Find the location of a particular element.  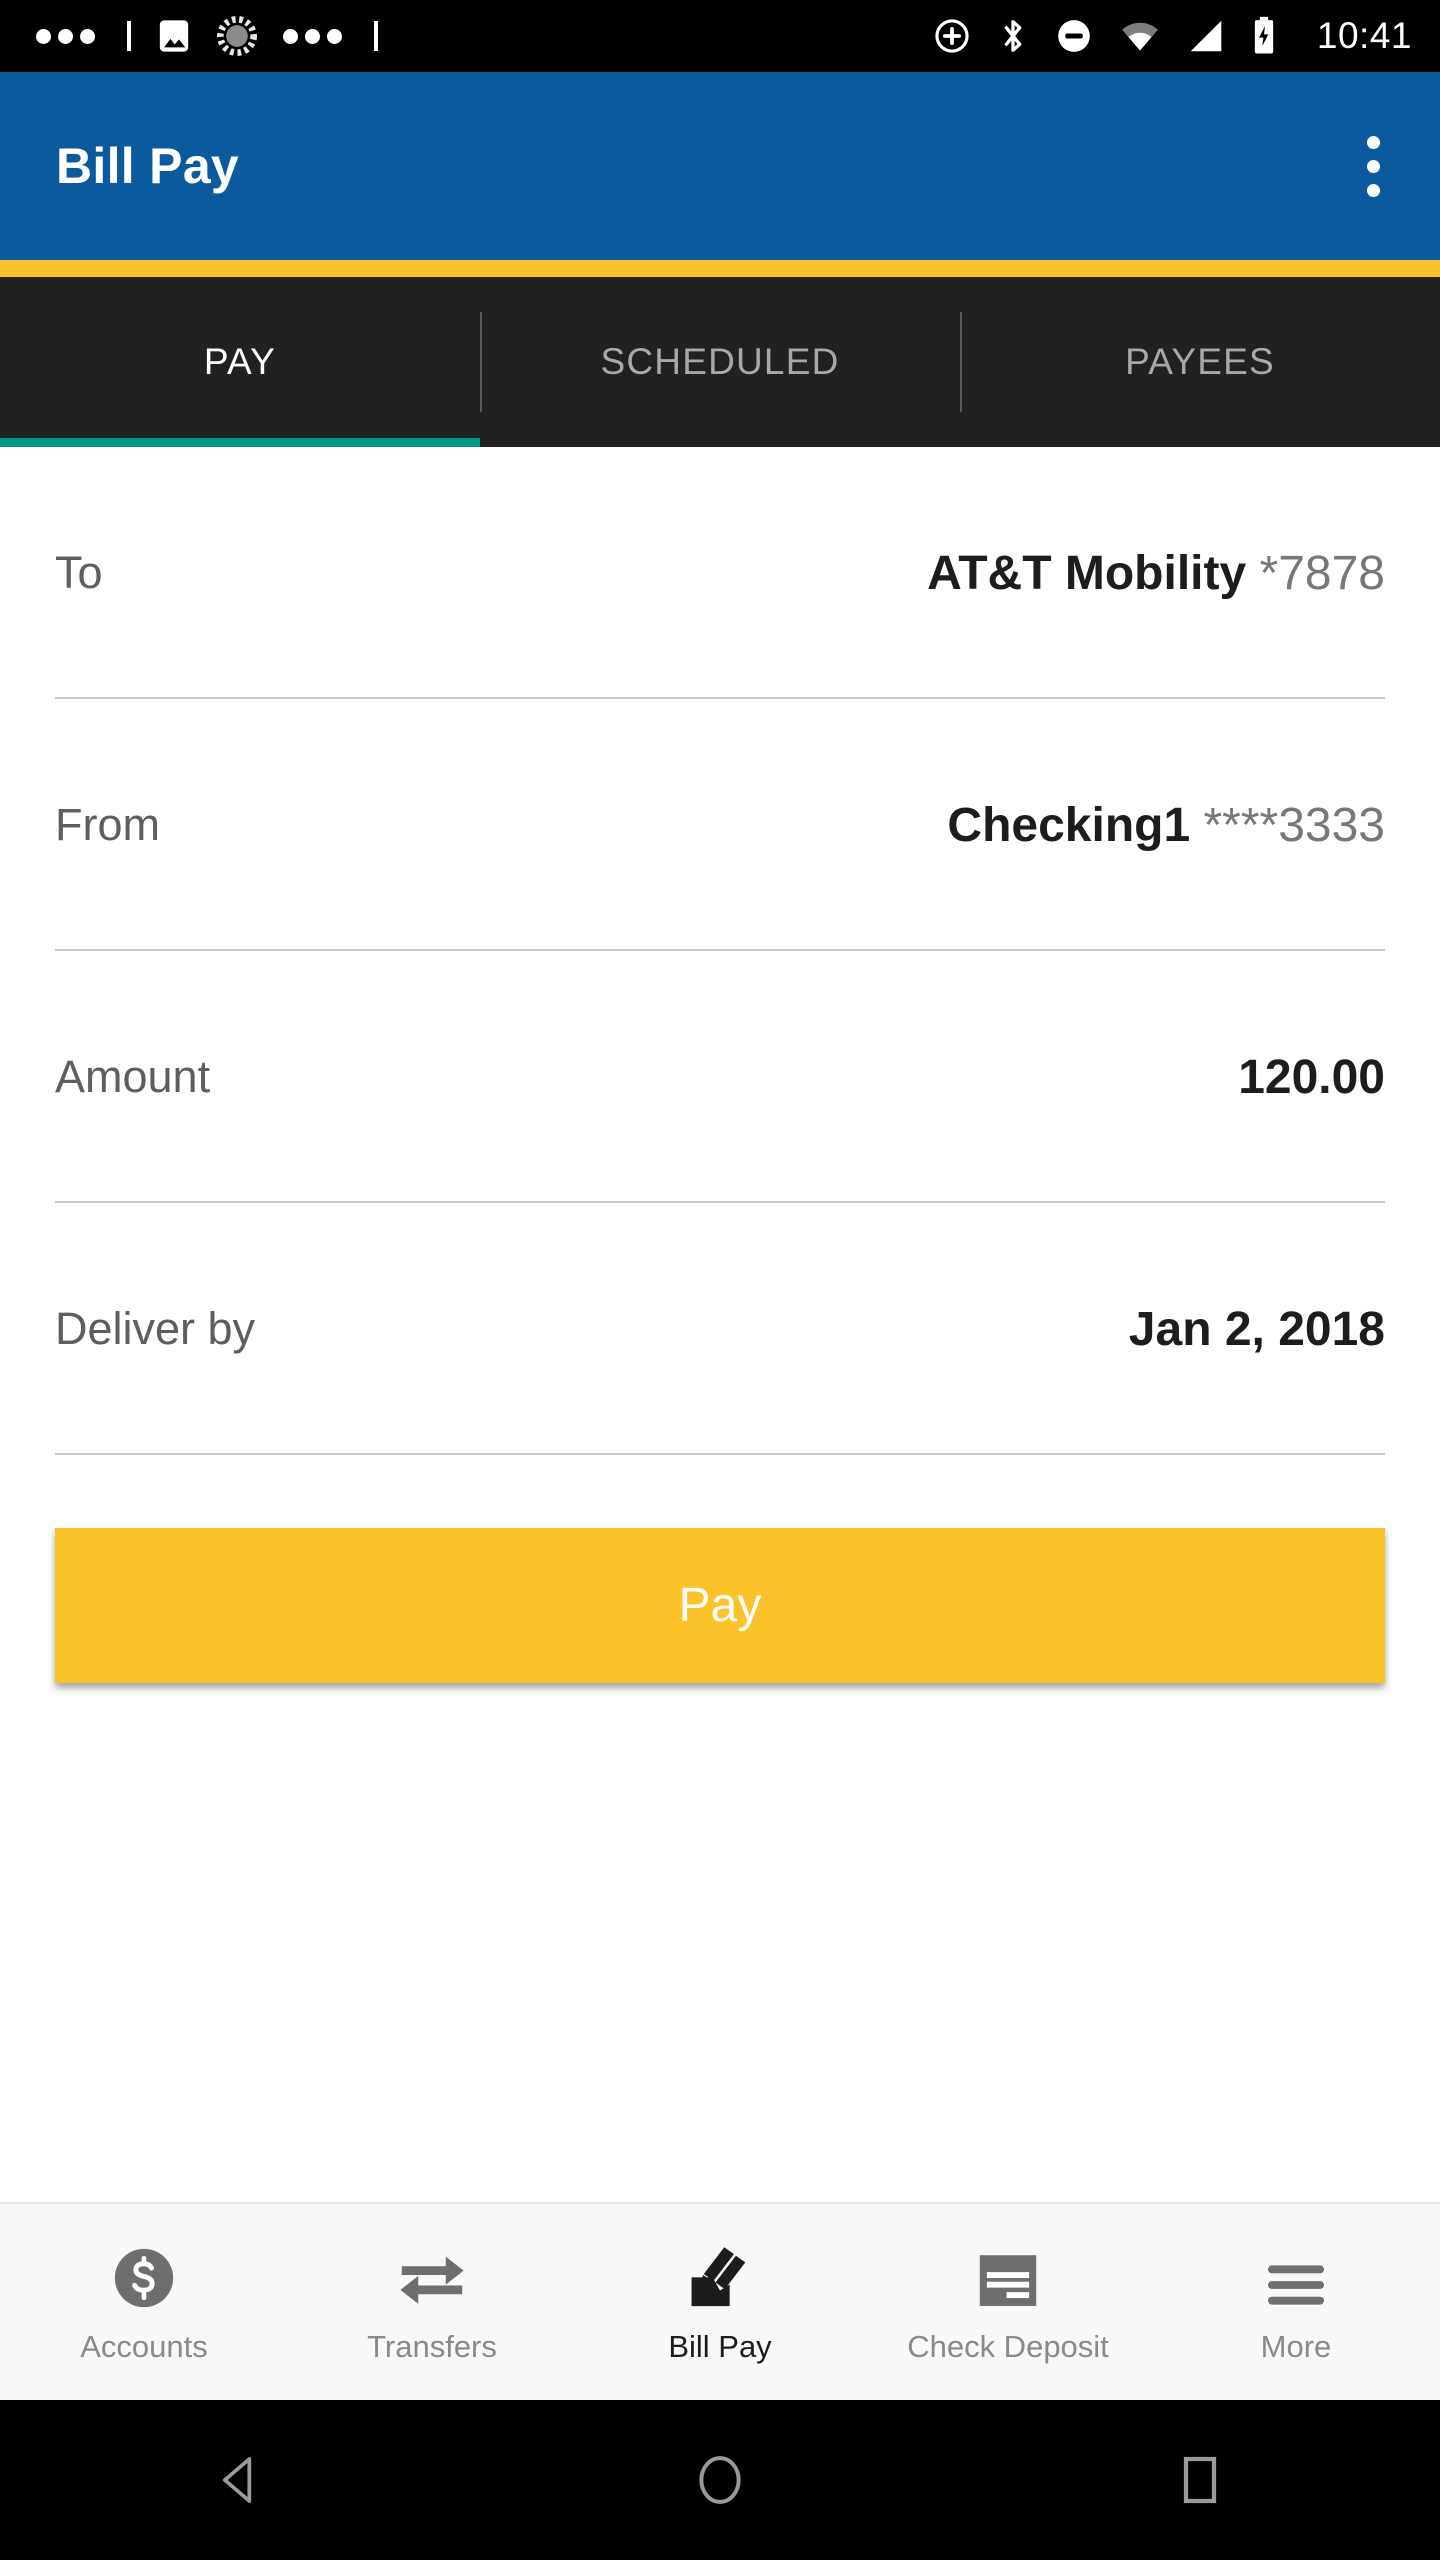

payee-account-mask: *7878 is located at coordinates (1322, 573).